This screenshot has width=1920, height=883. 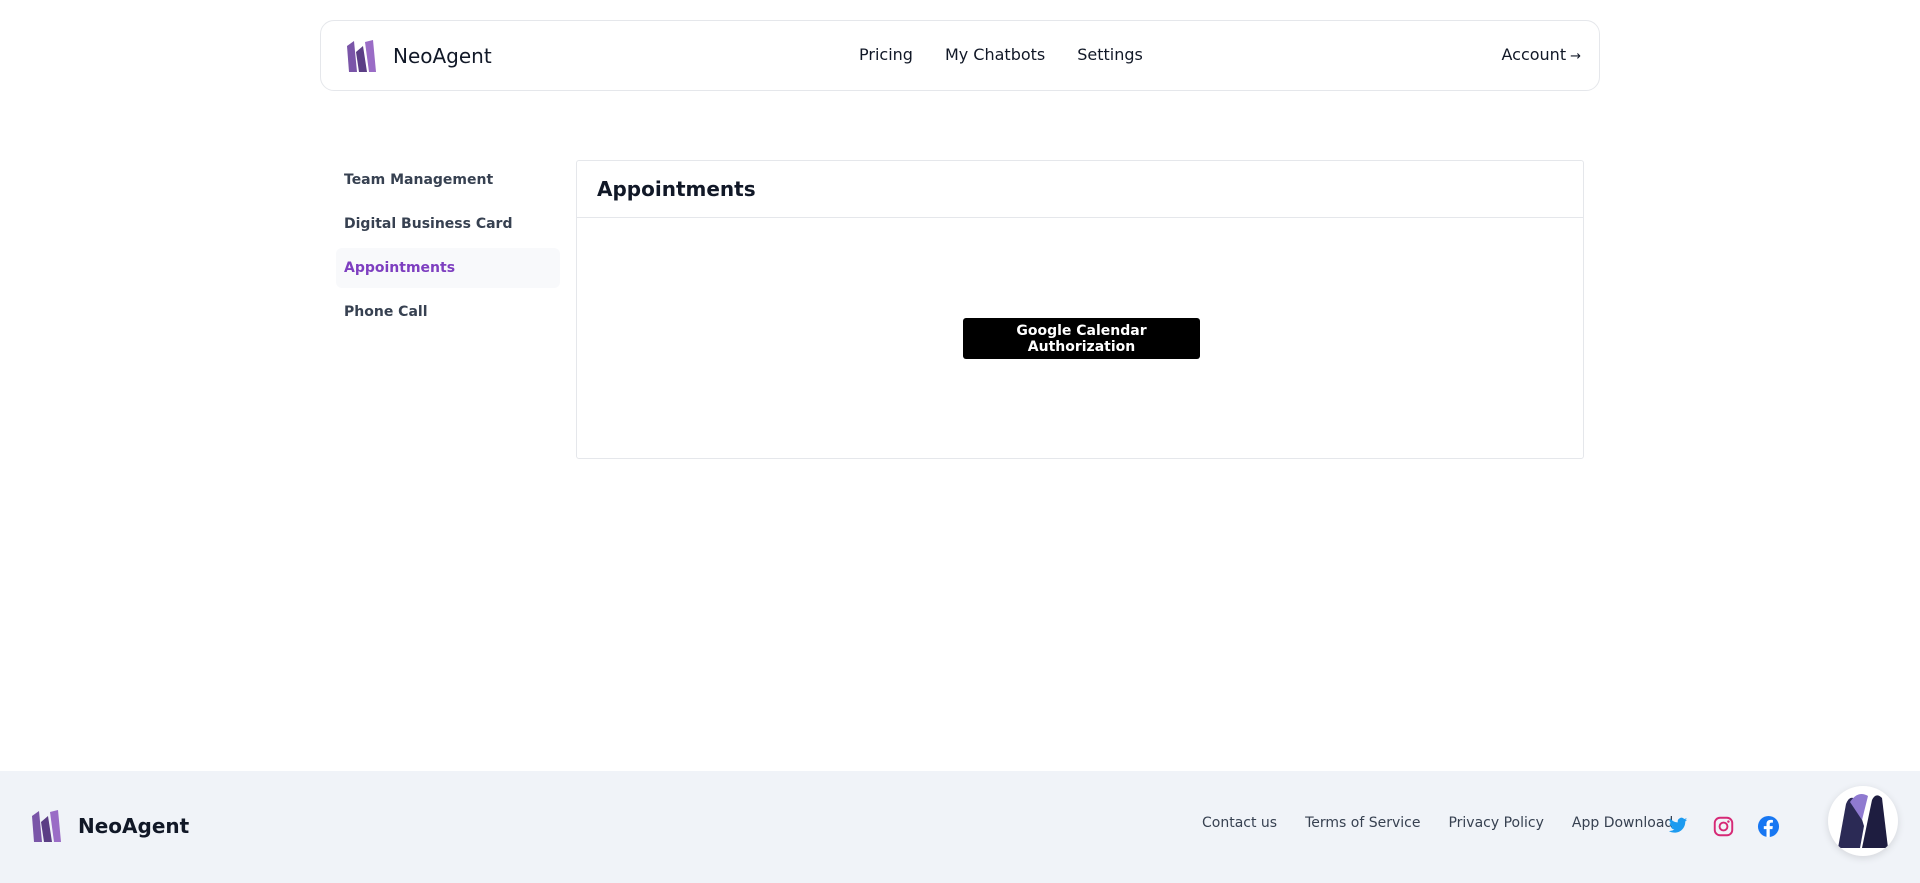 I want to click on account-label: Account, so click(x=1534, y=54).